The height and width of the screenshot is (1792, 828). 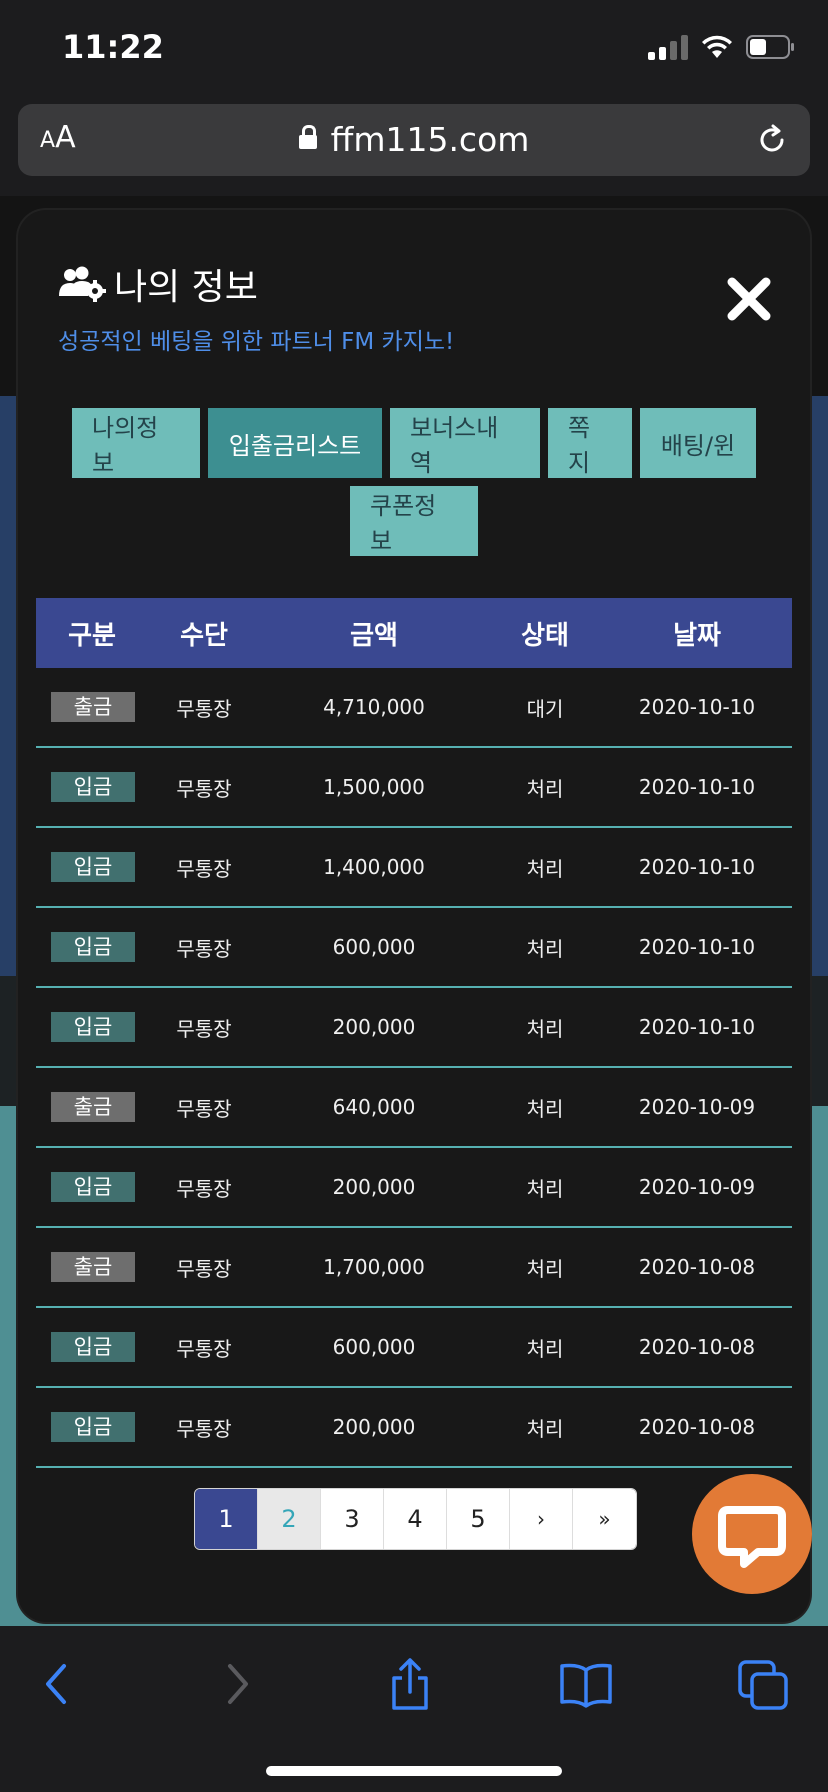 I want to click on header-status: 상태, so click(x=545, y=635).